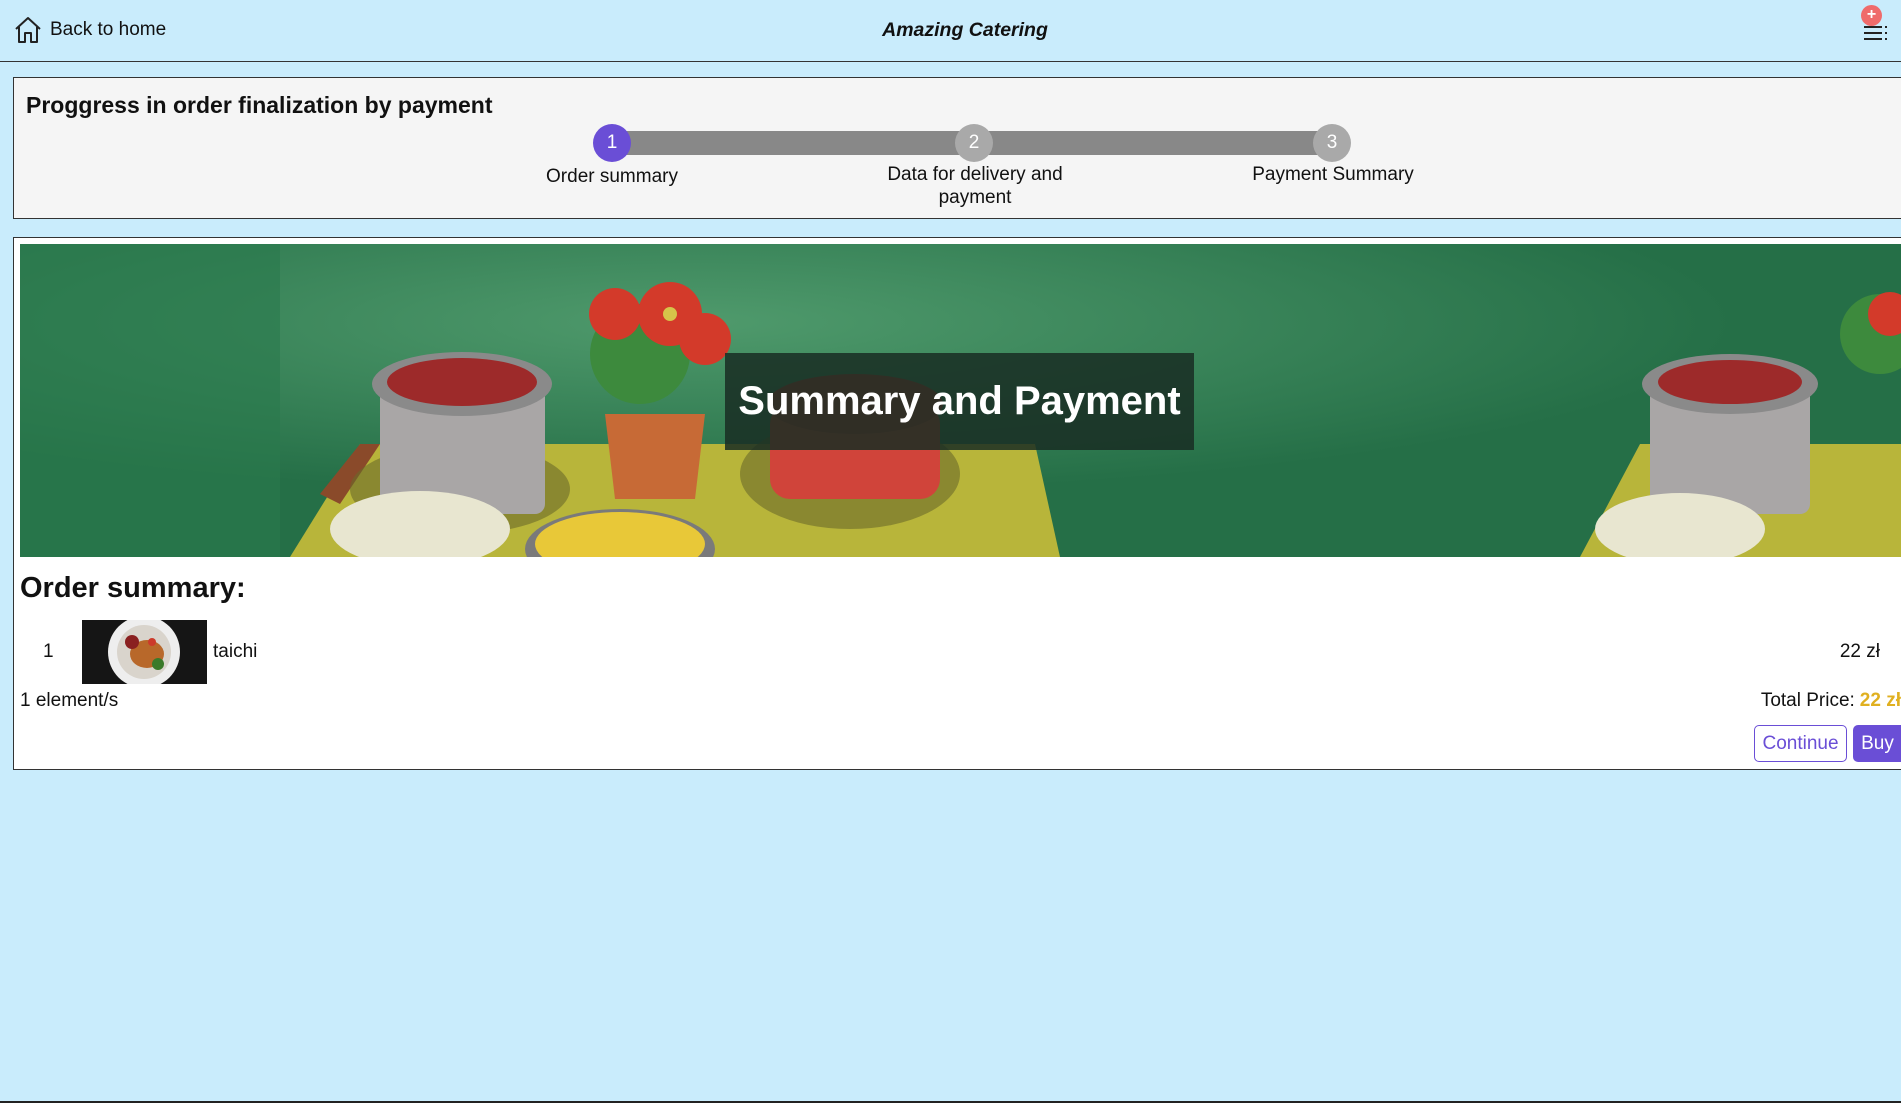 This screenshot has height=1103, width=1901. What do you see at coordinates (1859, 651) in the screenshot?
I see `item-price: 22 zł` at bounding box center [1859, 651].